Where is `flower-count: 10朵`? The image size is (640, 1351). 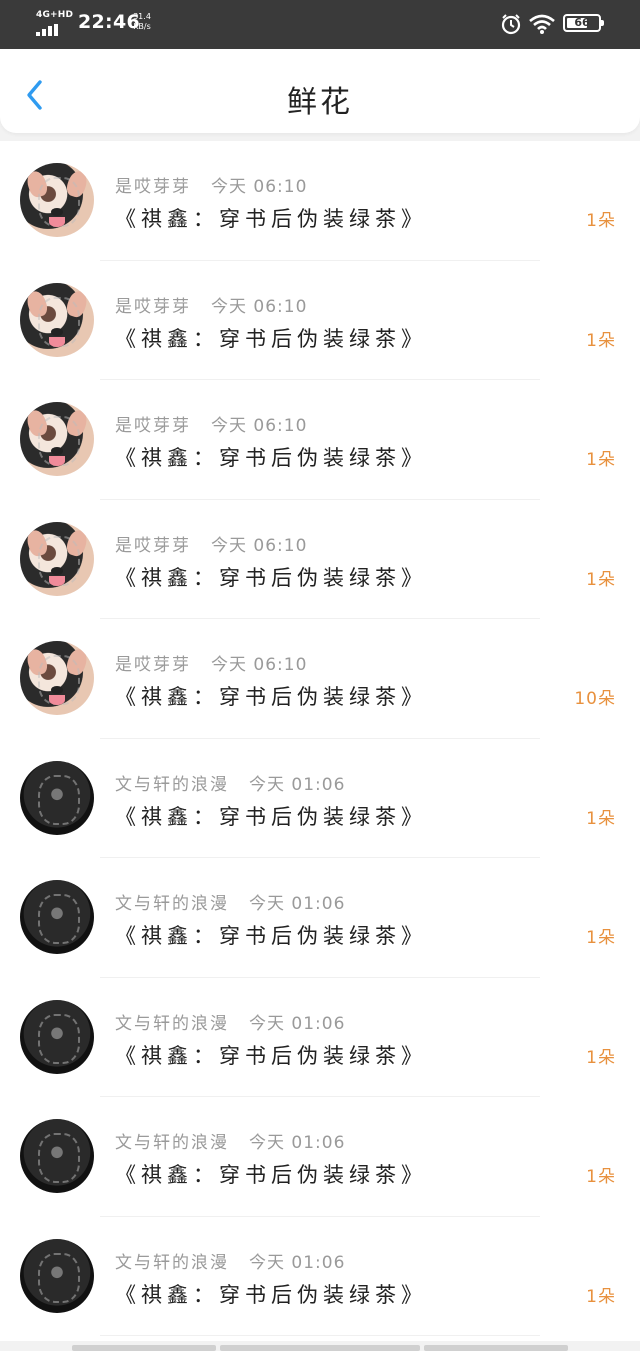
flower-count: 10朵 is located at coordinates (595, 699).